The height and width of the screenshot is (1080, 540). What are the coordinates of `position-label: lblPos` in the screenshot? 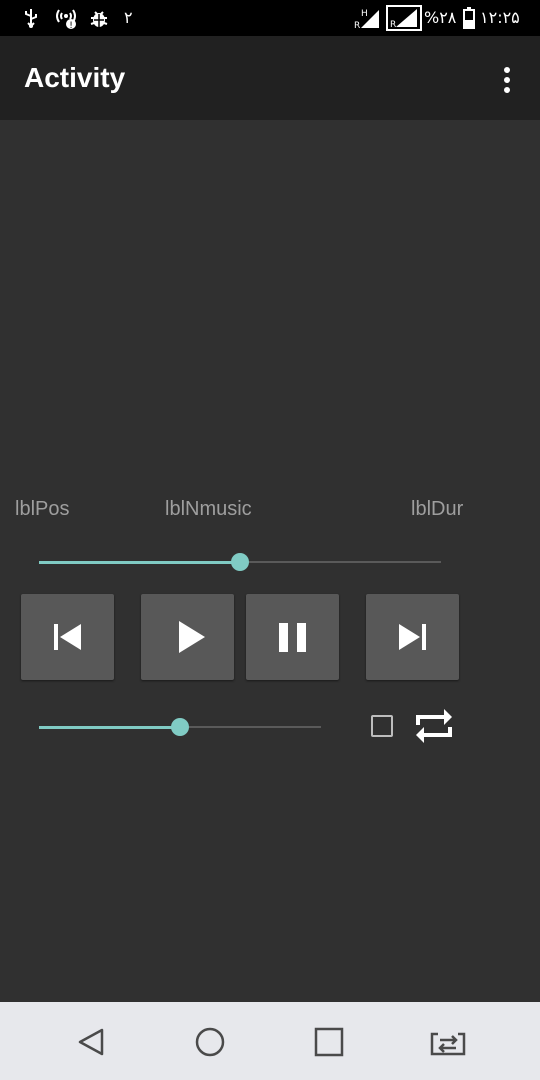 It's located at (42, 509).